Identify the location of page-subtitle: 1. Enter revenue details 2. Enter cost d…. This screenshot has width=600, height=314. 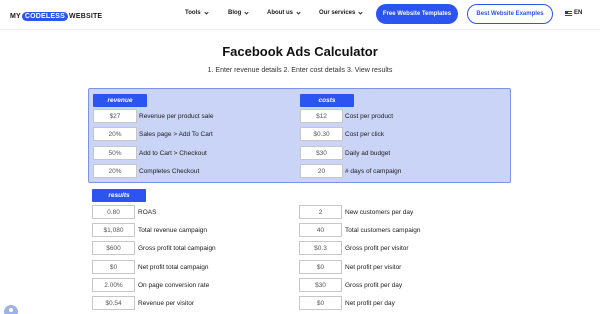
(300, 70).